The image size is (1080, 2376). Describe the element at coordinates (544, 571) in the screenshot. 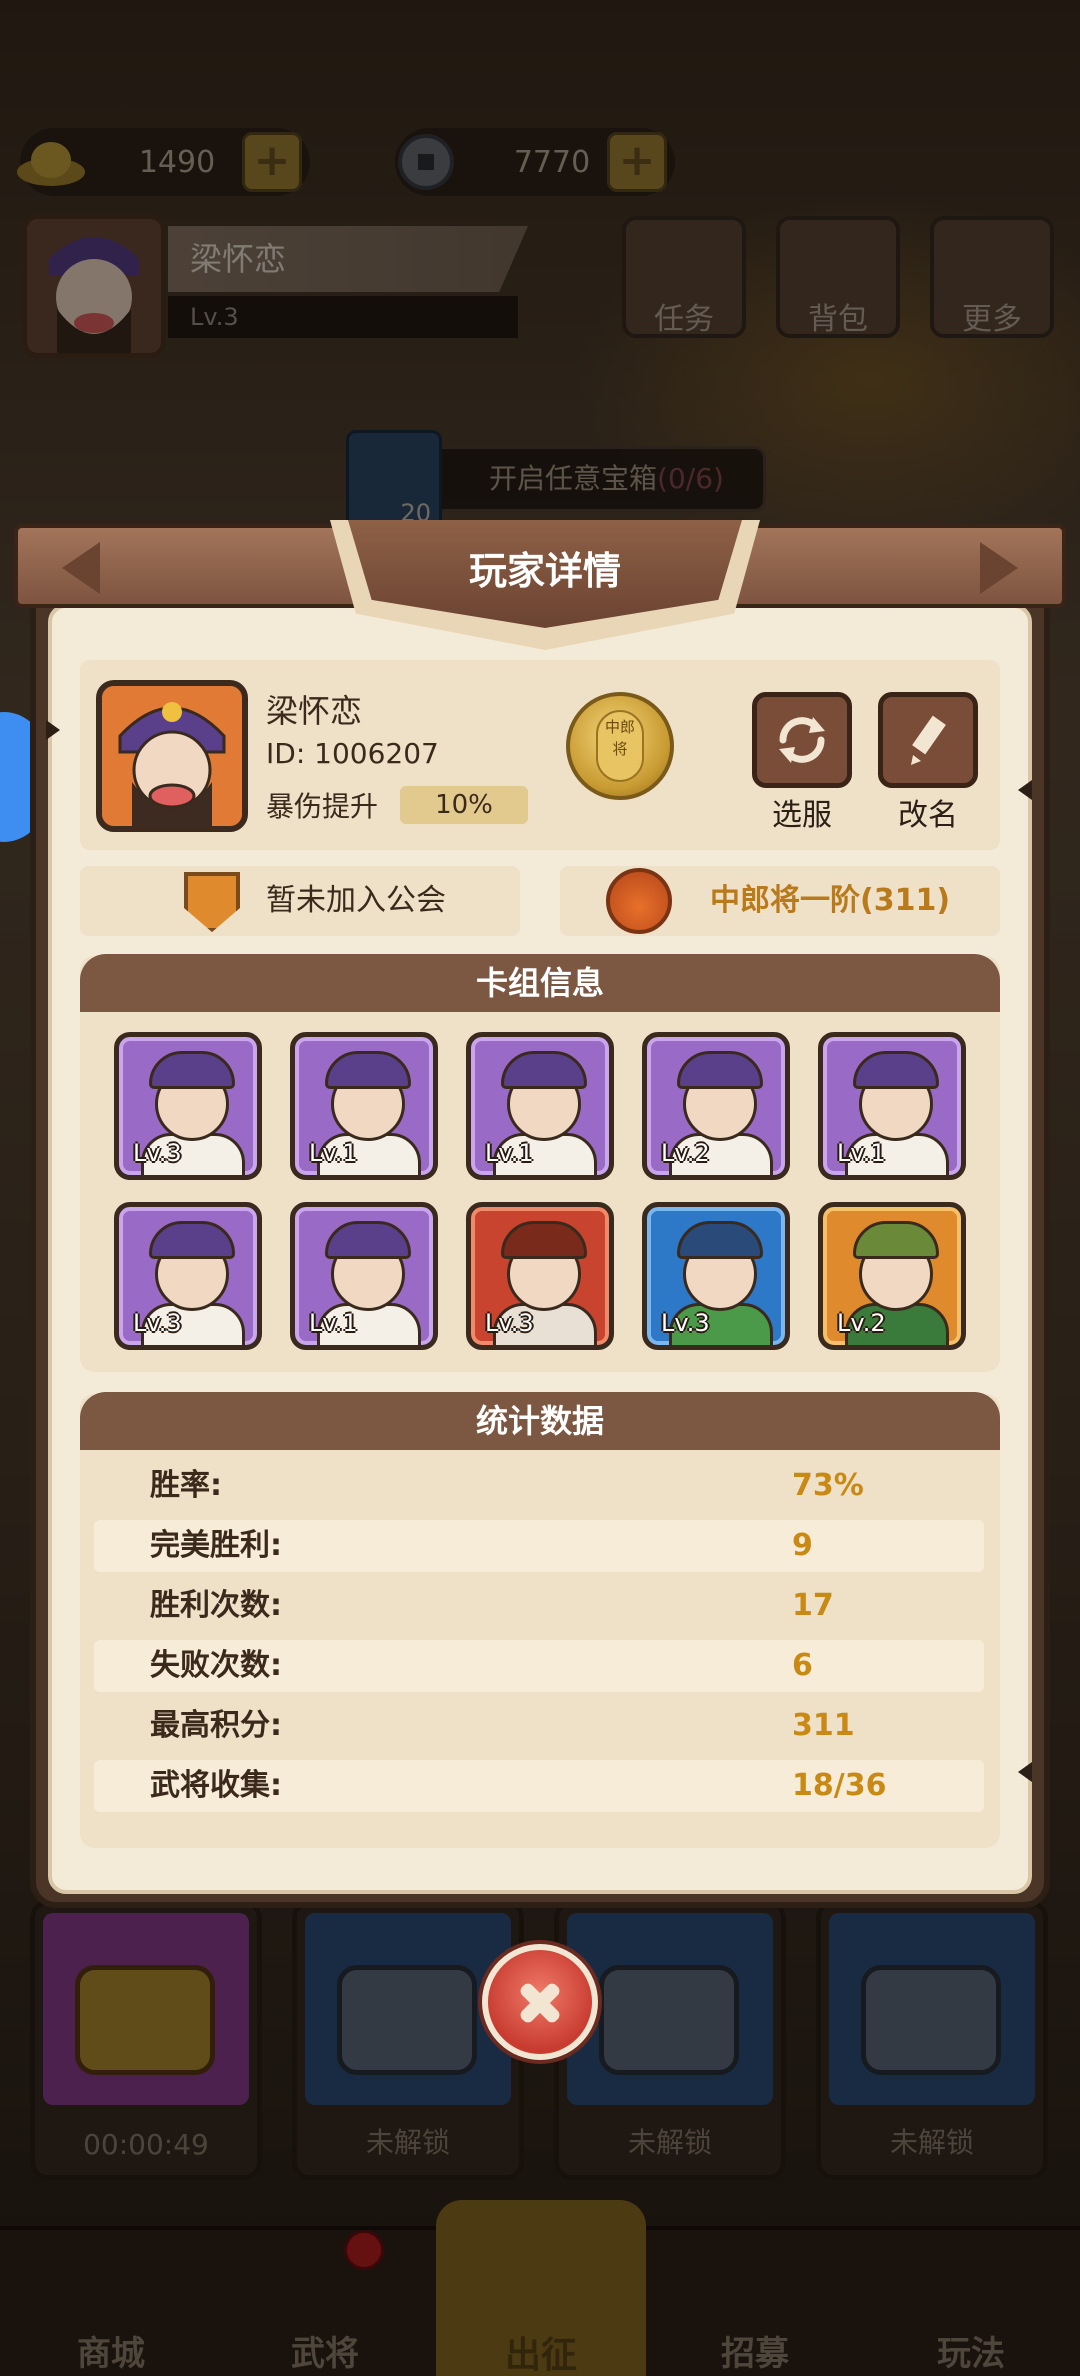

I see `modal-title: 玩家详情` at that location.